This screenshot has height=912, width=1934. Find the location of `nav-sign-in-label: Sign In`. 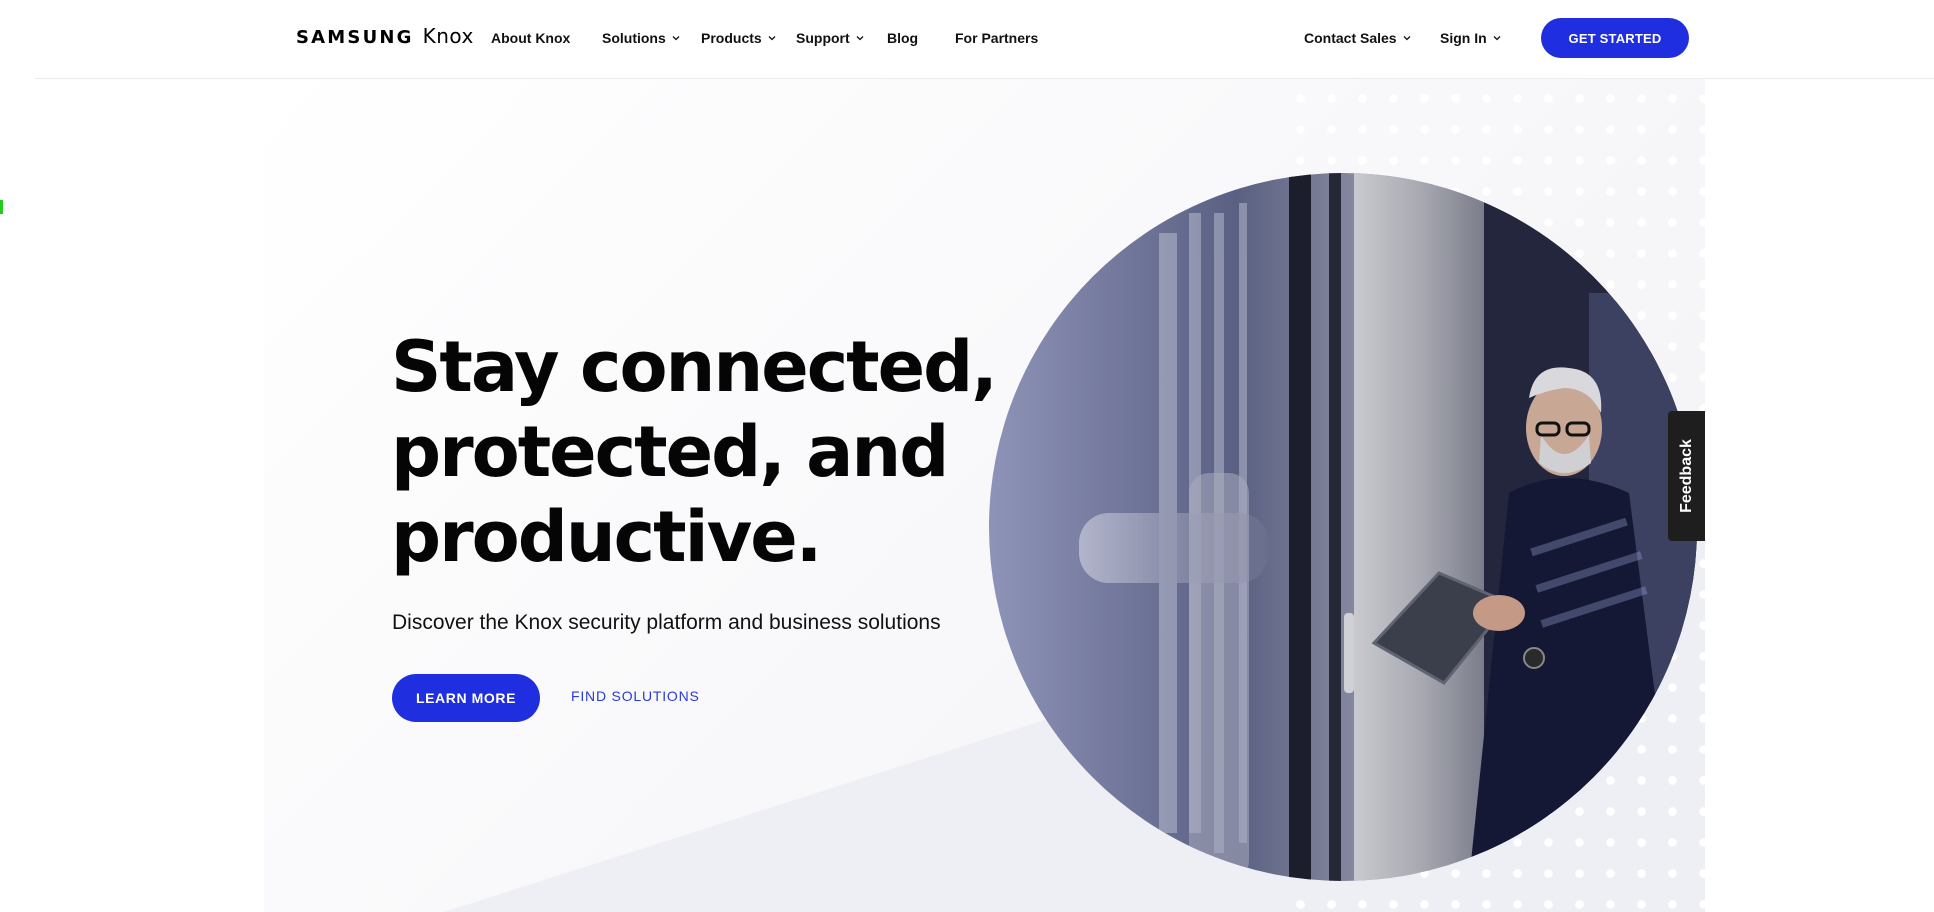

nav-sign-in-label: Sign In is located at coordinates (1463, 38).